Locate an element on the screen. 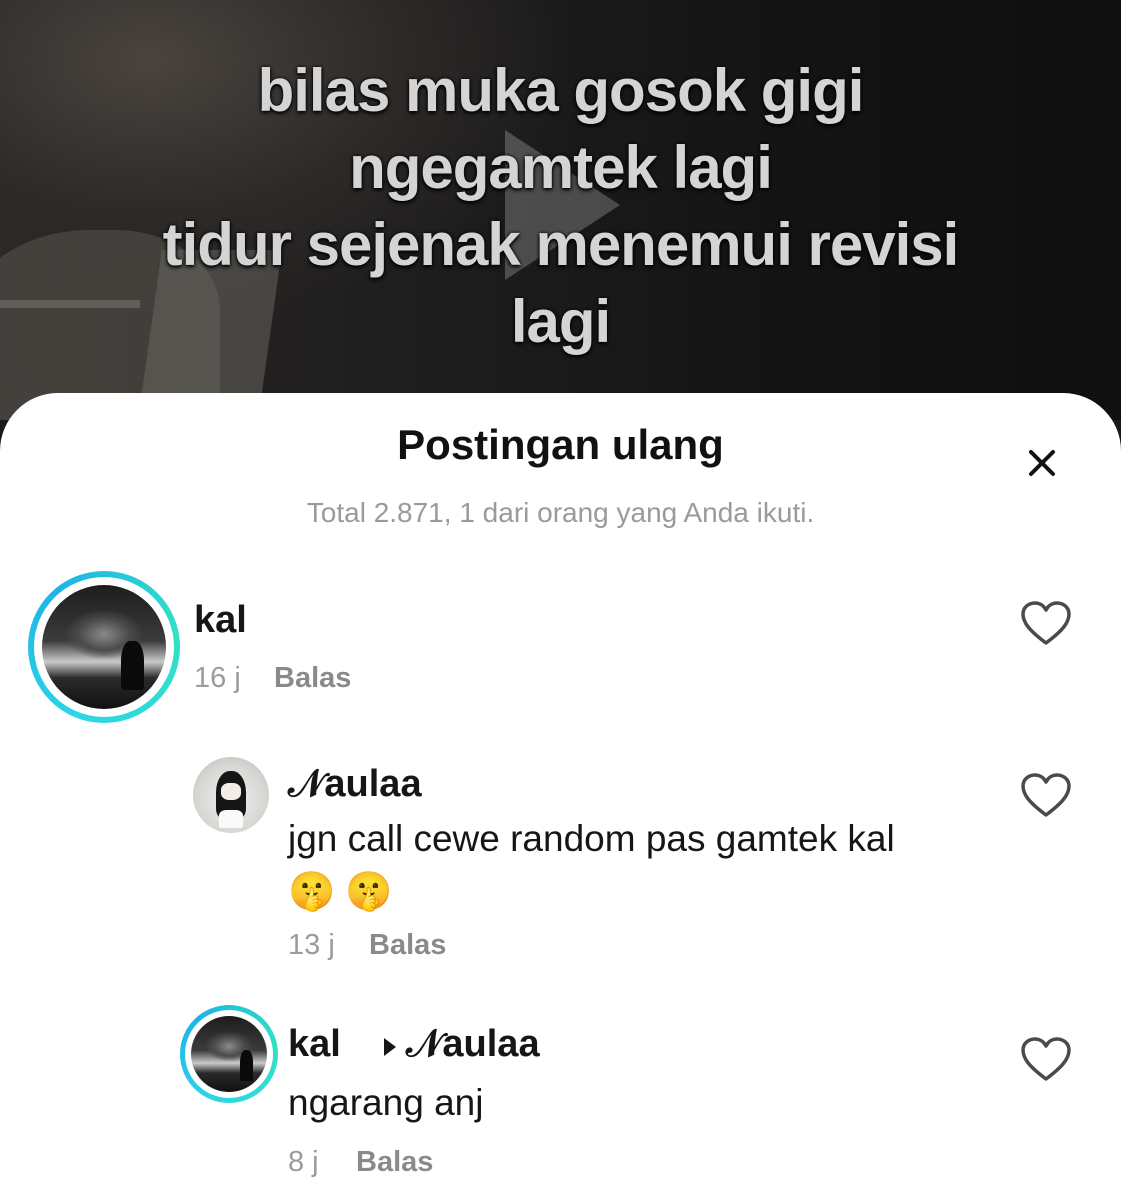  reply-arrow-icon is located at coordinates (390, 1047).